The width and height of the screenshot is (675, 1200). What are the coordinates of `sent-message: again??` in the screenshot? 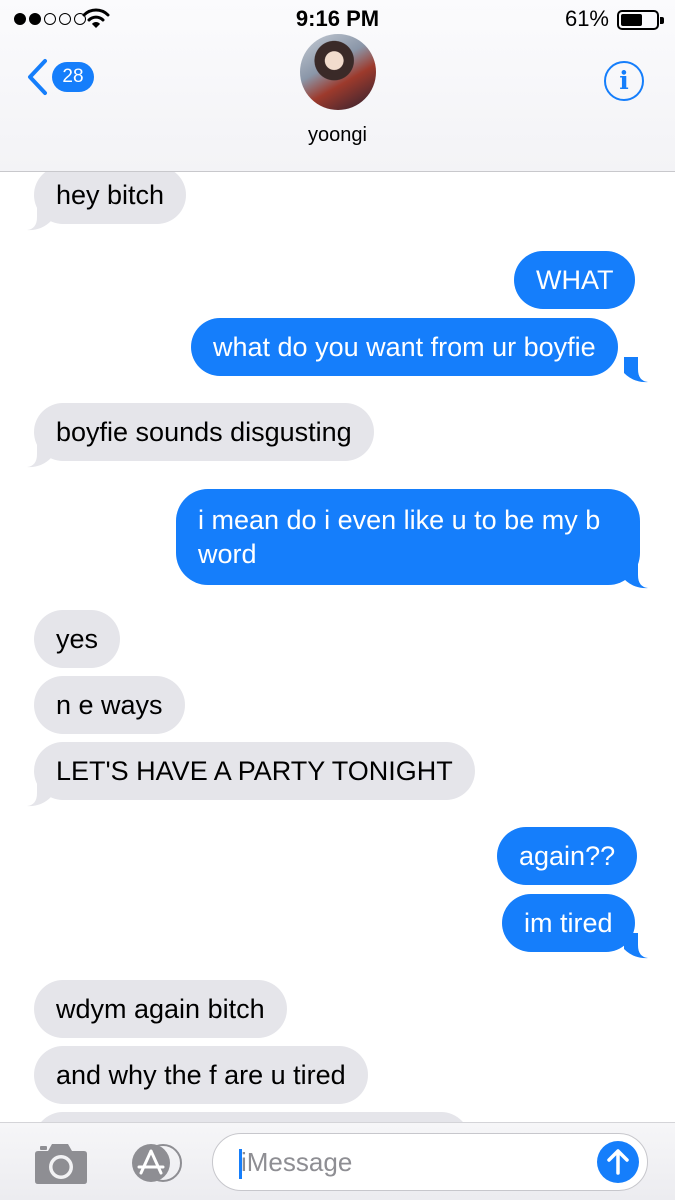 It's located at (567, 856).